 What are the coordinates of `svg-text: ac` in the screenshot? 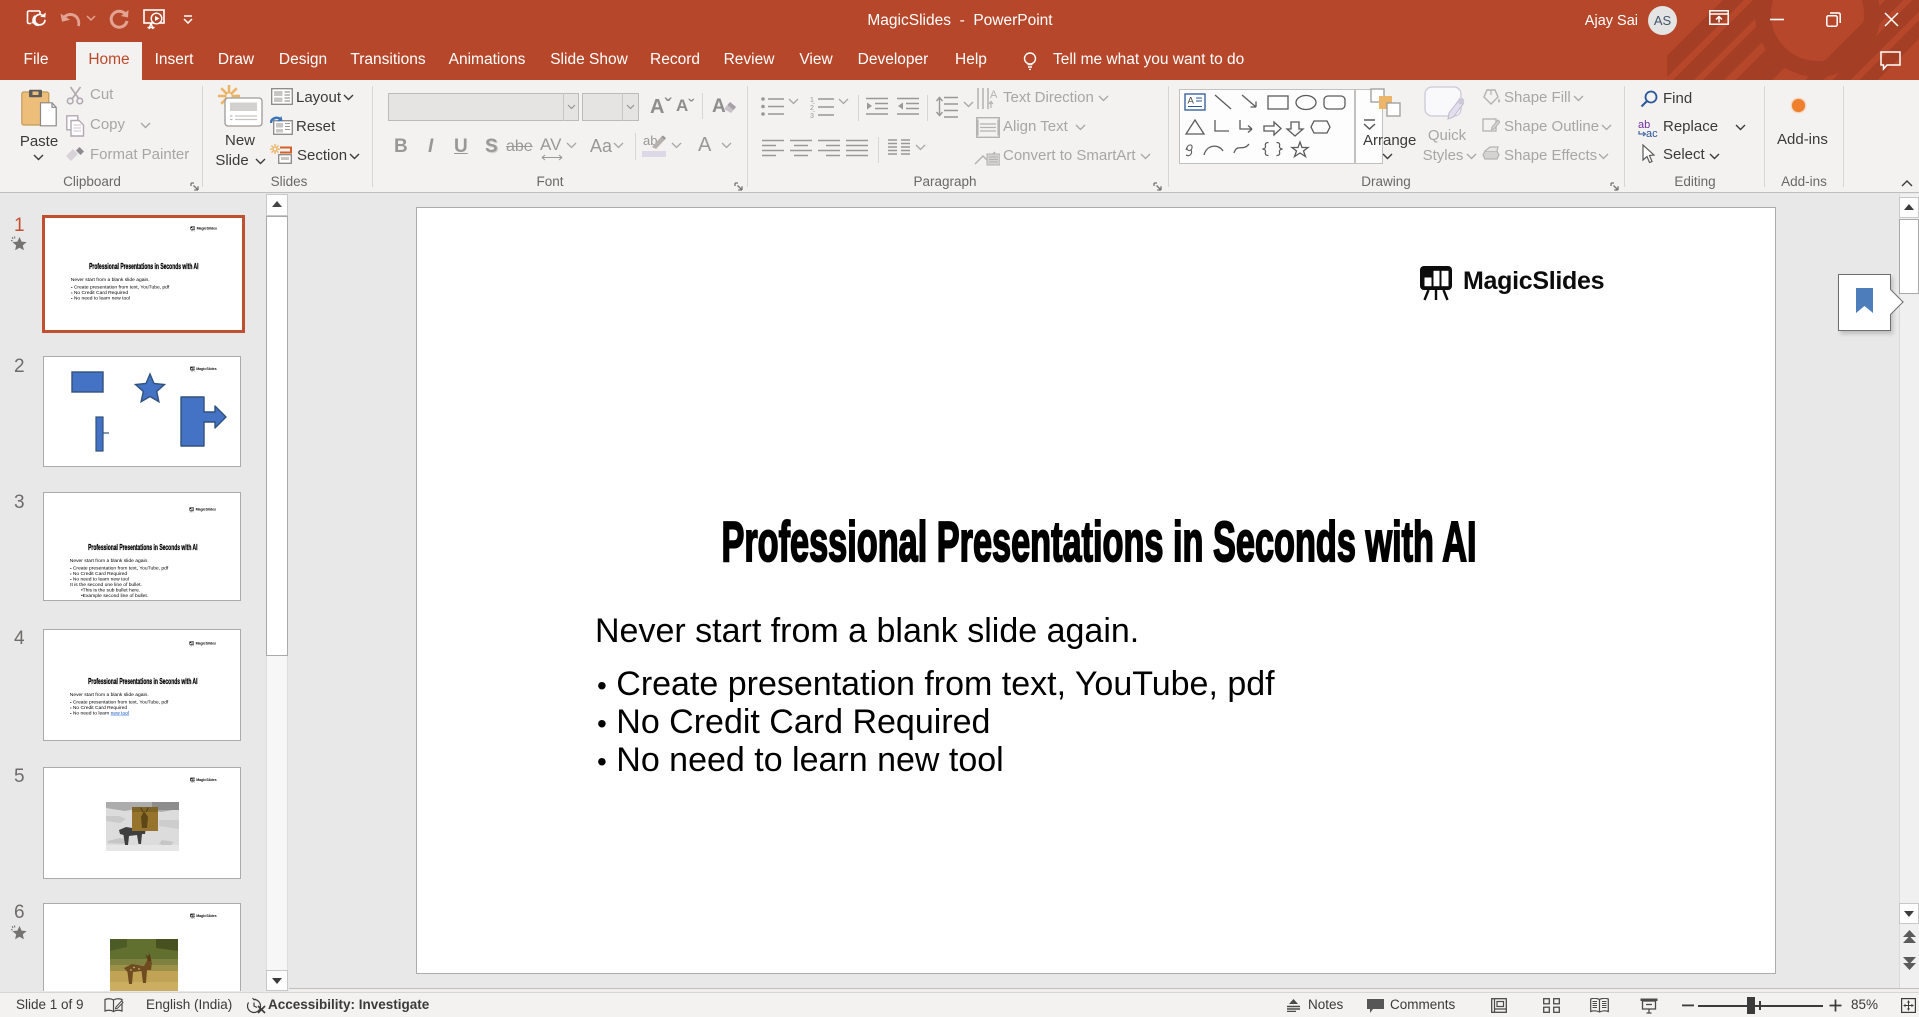 It's located at (1652, 133).